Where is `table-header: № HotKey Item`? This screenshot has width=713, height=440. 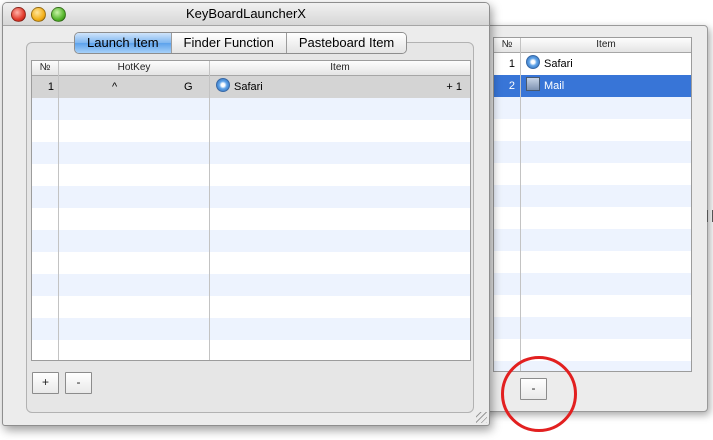 table-header: № HotKey Item is located at coordinates (251, 68).